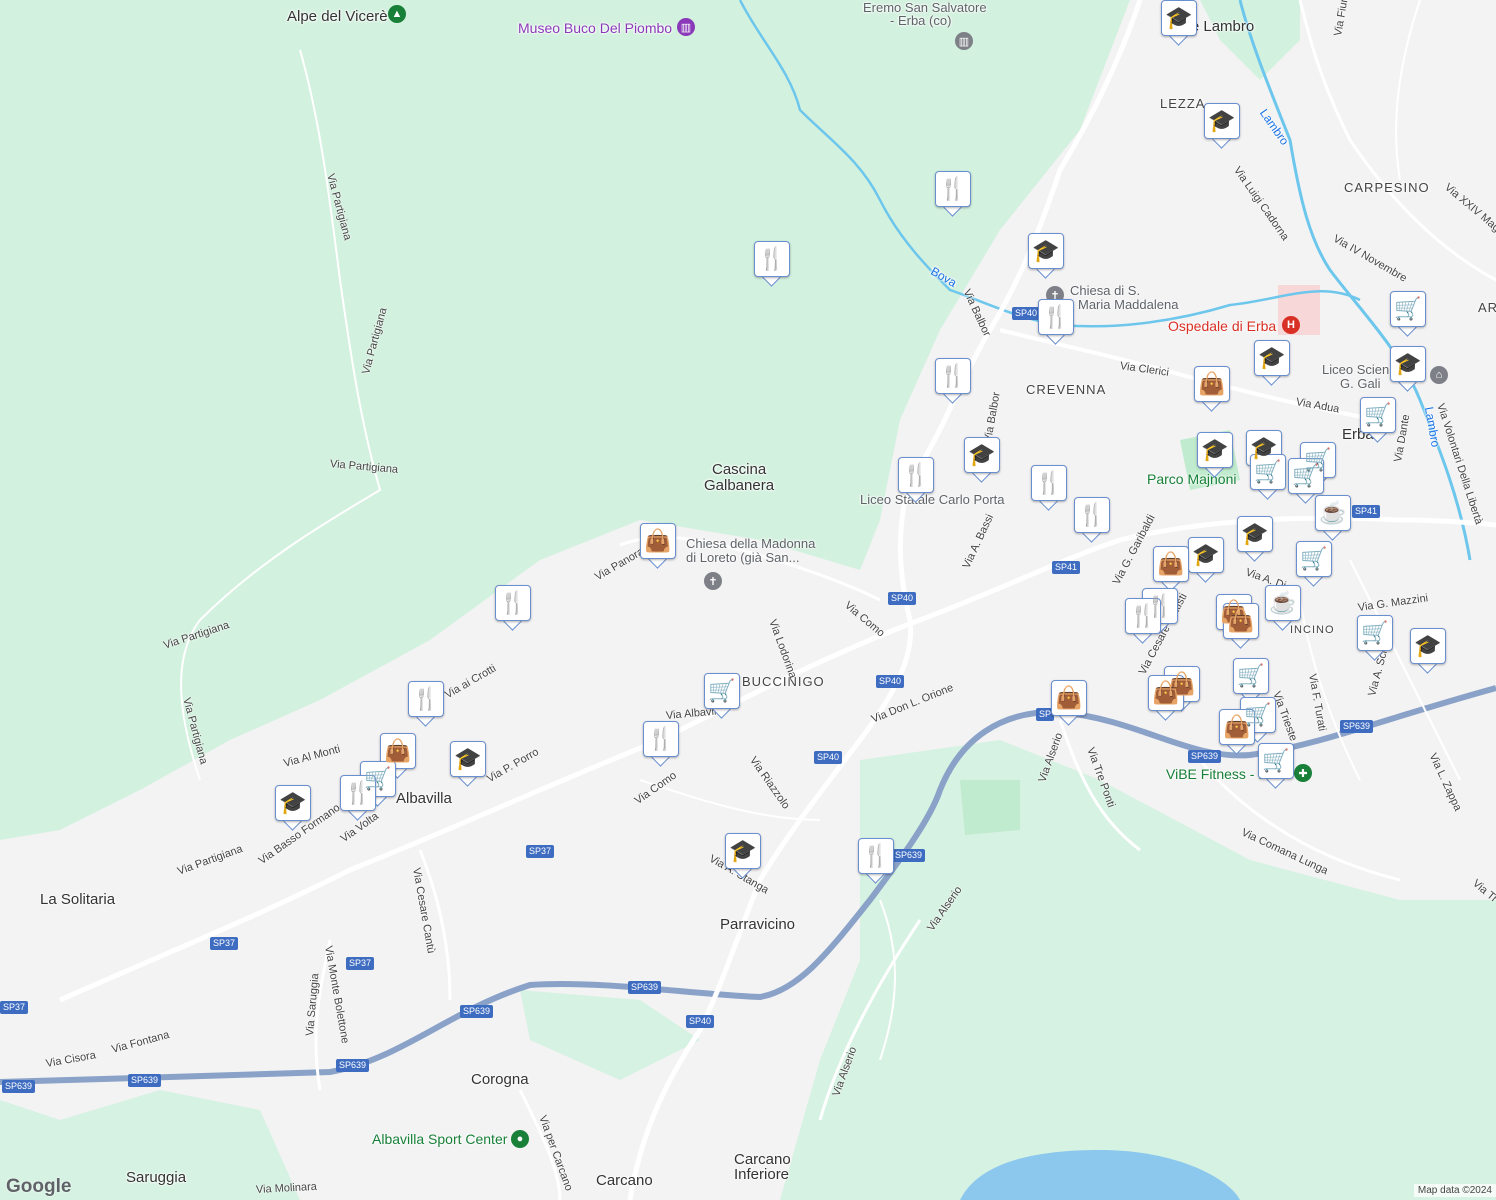  Describe the element at coordinates (1360, 383) in the screenshot. I see `liceo-sci-label-2: G. Gali` at that location.